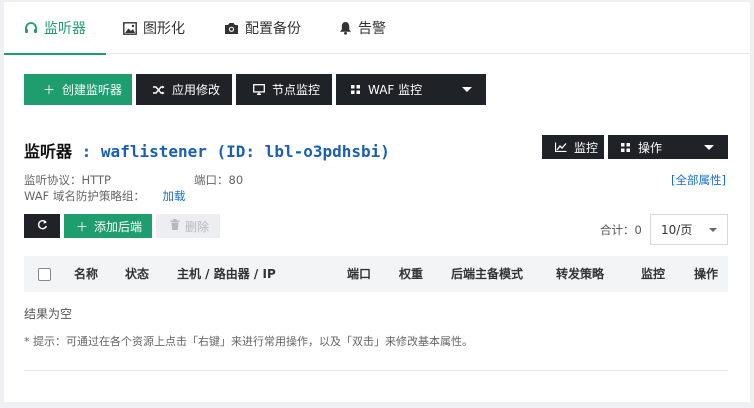 Image resolution: width=754 pixels, height=408 pixels. I want to click on tab-alarms: 告警, so click(362, 28).